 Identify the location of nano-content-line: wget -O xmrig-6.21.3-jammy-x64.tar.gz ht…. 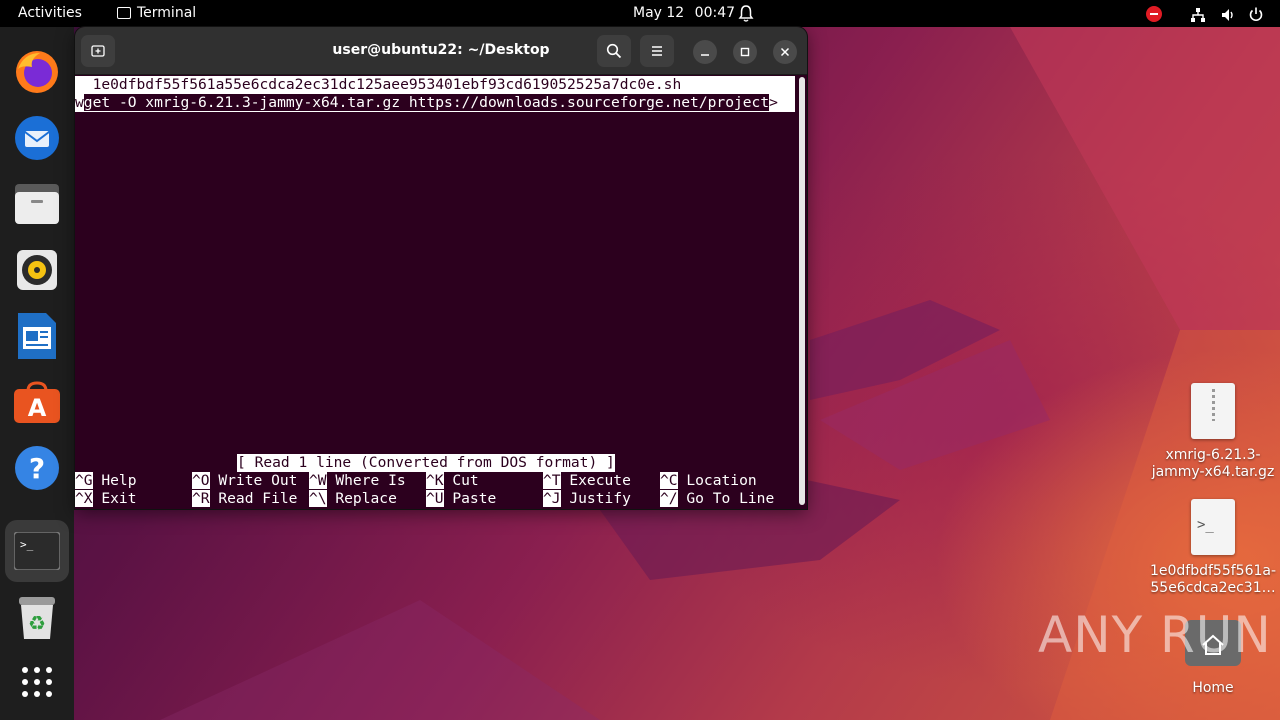
(435, 103).